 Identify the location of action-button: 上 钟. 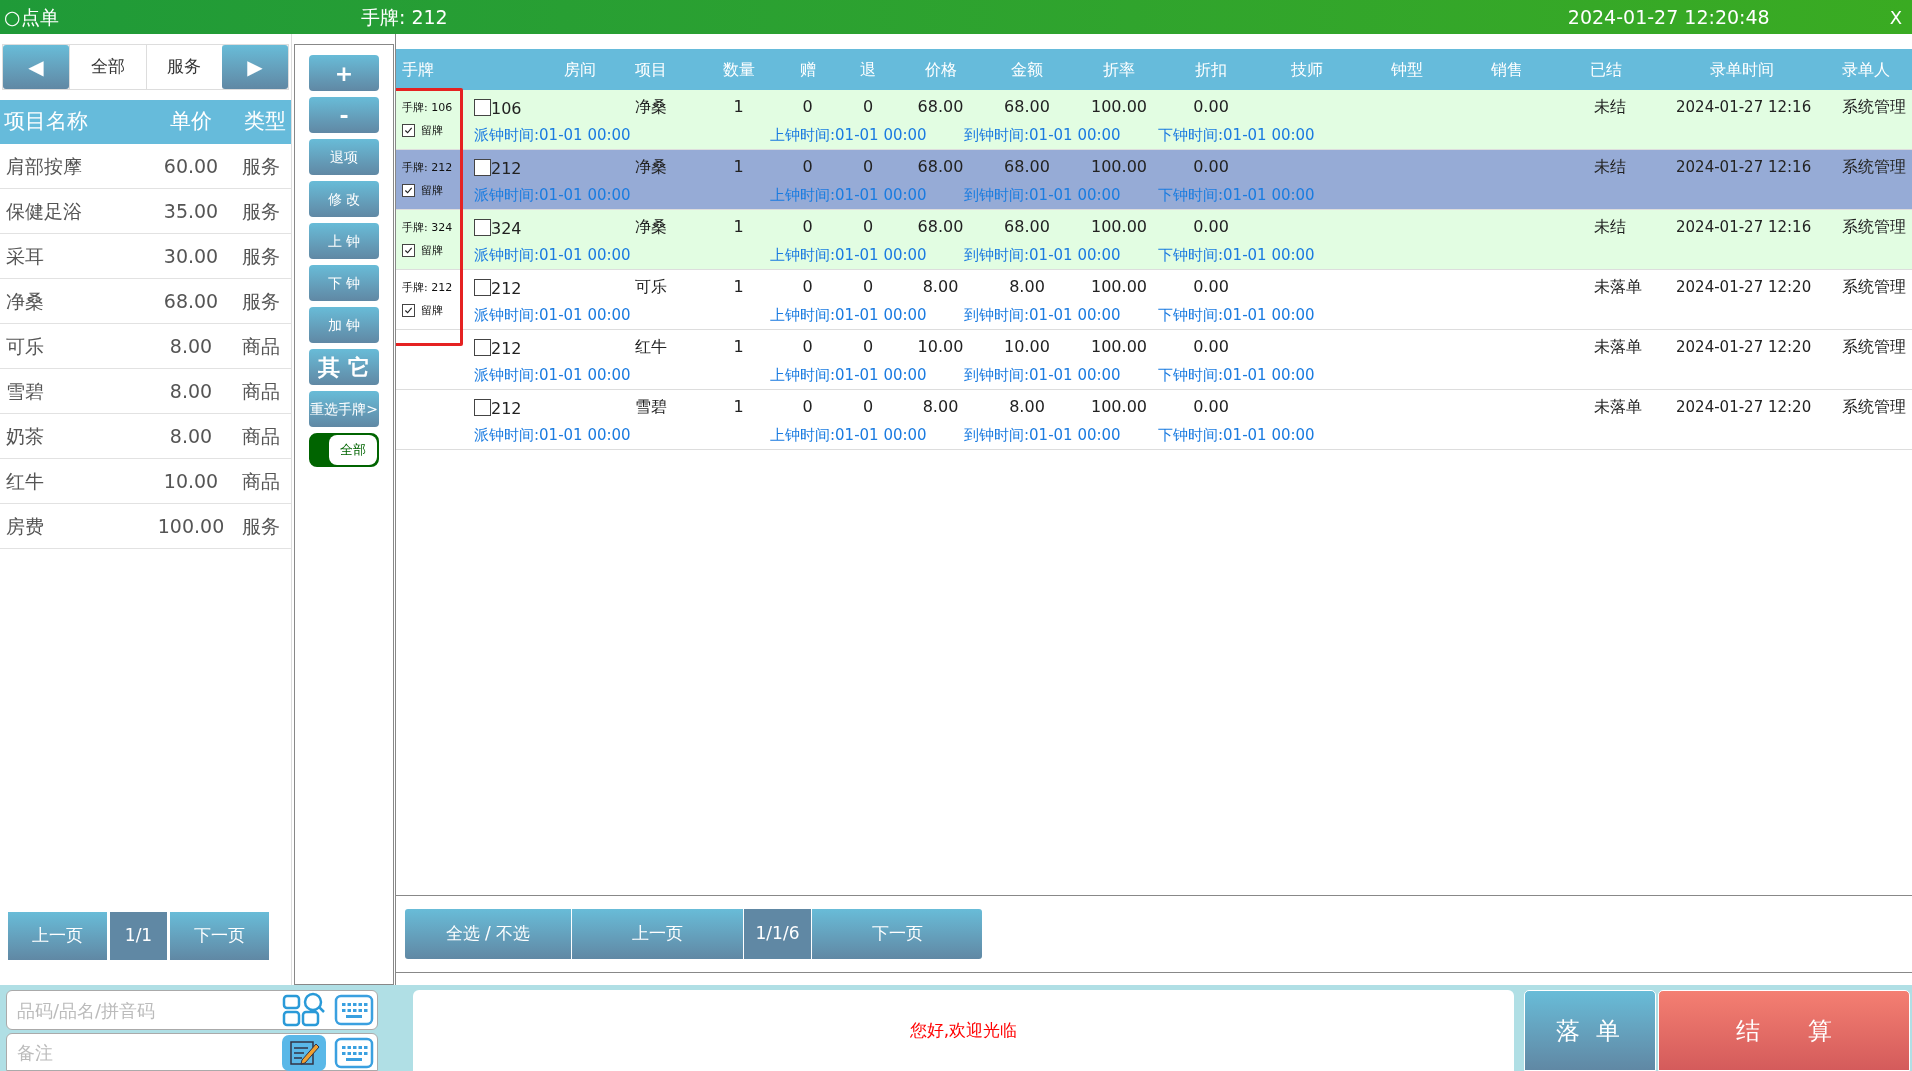
(344, 241).